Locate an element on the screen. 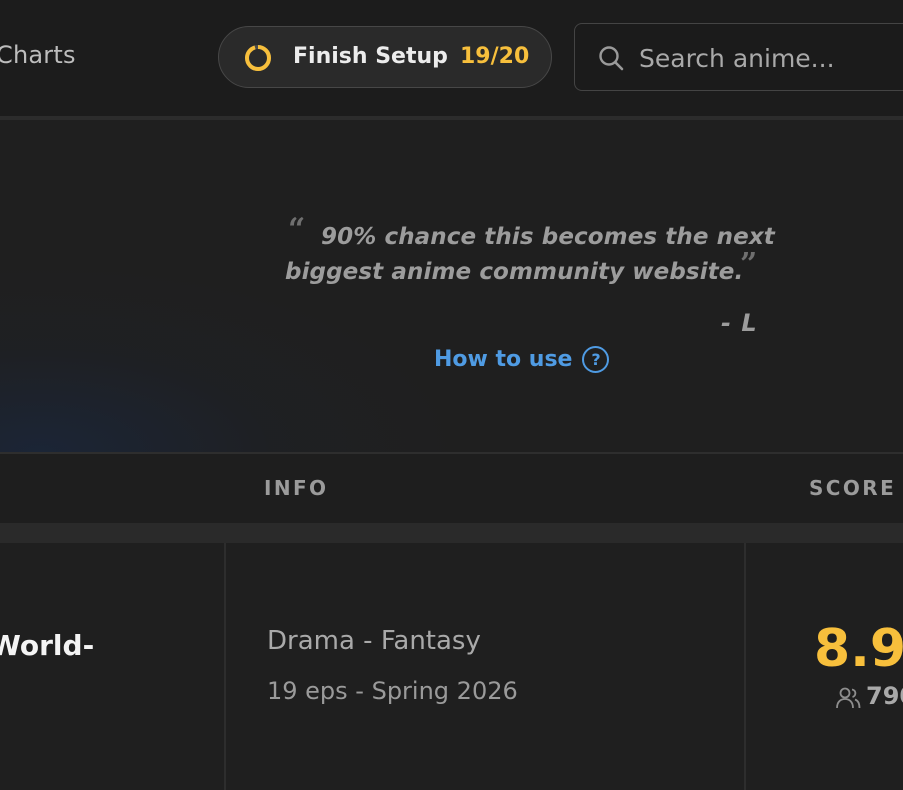  search-icon is located at coordinates (611, 58).